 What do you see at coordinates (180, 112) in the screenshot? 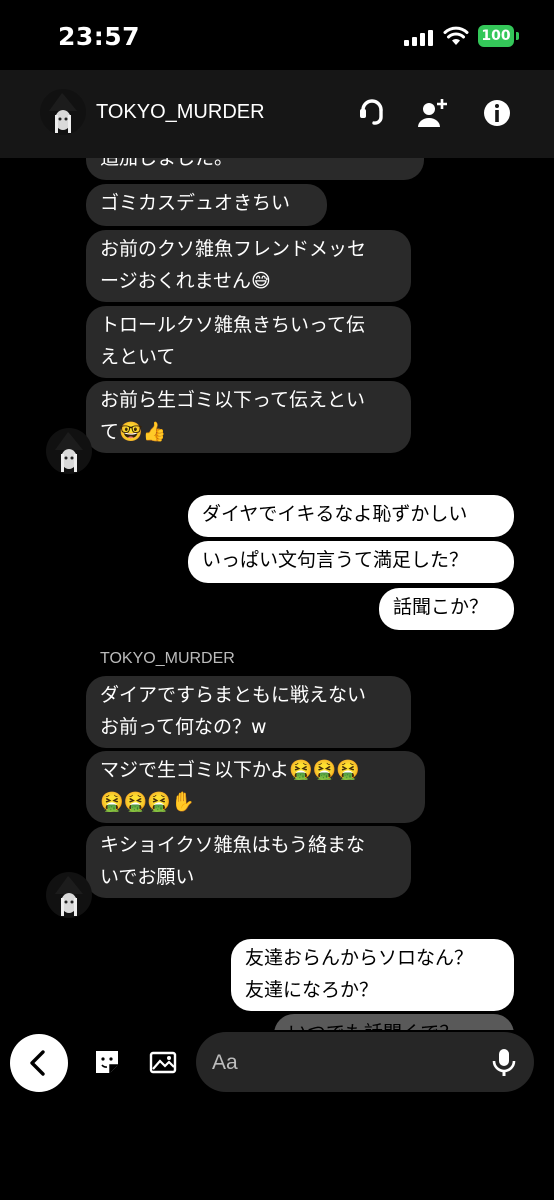
I see `chat-title: TOKYO_MURDER` at bounding box center [180, 112].